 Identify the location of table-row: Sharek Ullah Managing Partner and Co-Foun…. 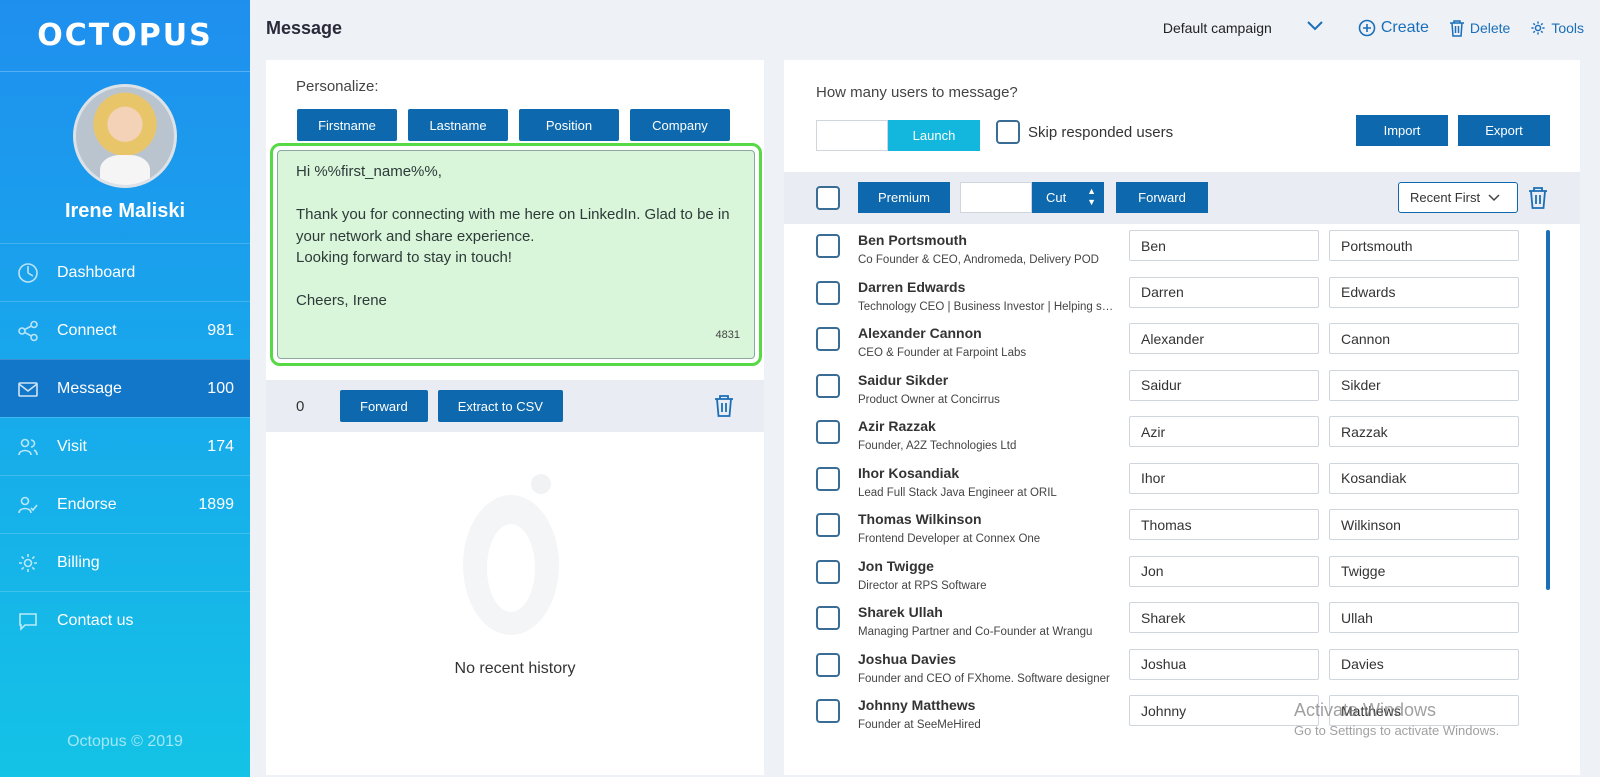
(1182, 623).